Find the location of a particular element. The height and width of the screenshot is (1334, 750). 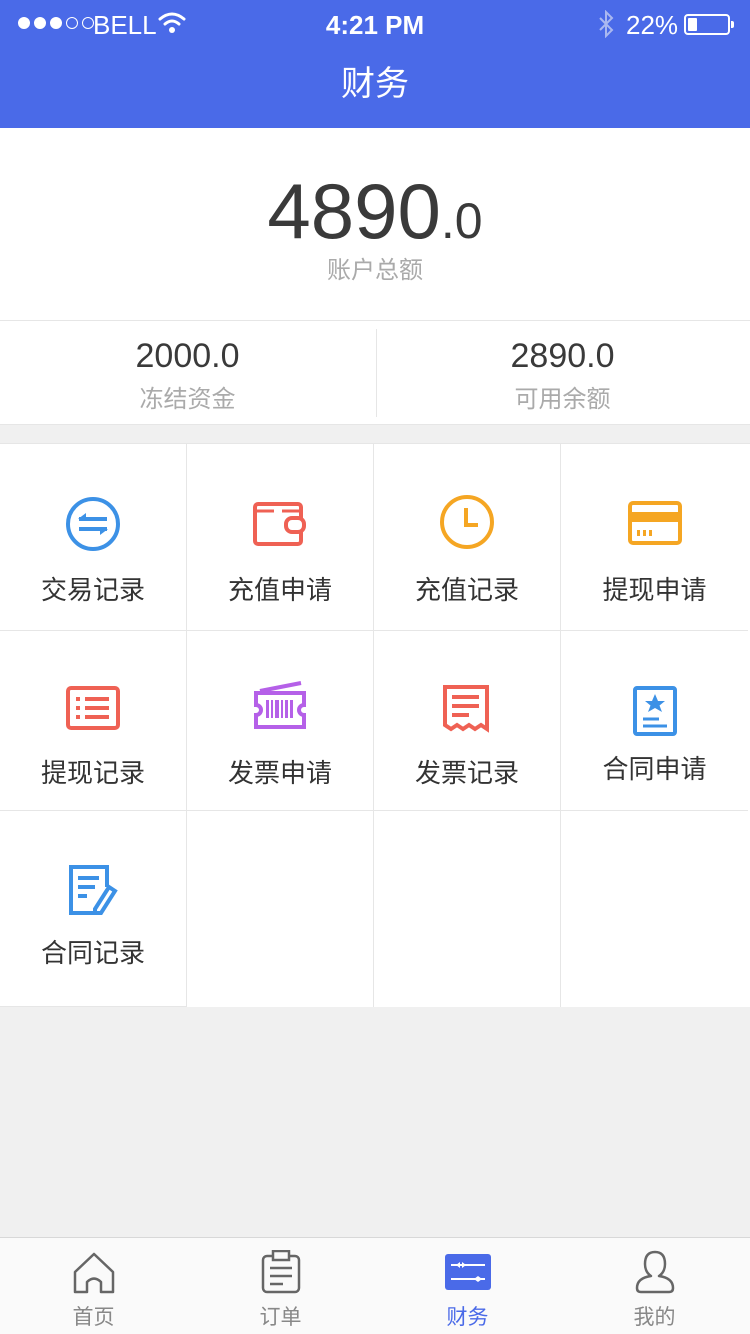

menu-item-recharge-application: 充值申请 is located at coordinates (280, 537).